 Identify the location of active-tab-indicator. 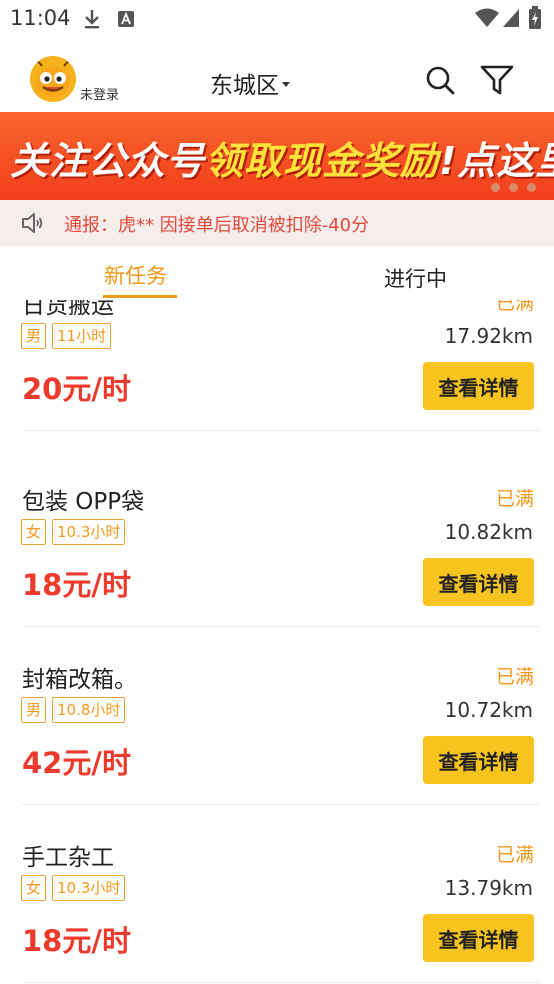
(140, 296).